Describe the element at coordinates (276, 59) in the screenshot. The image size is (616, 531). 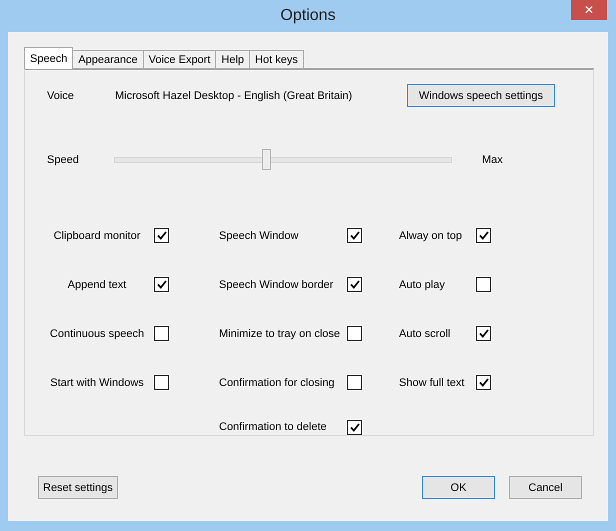
I see `tab: Hot keys` at that location.